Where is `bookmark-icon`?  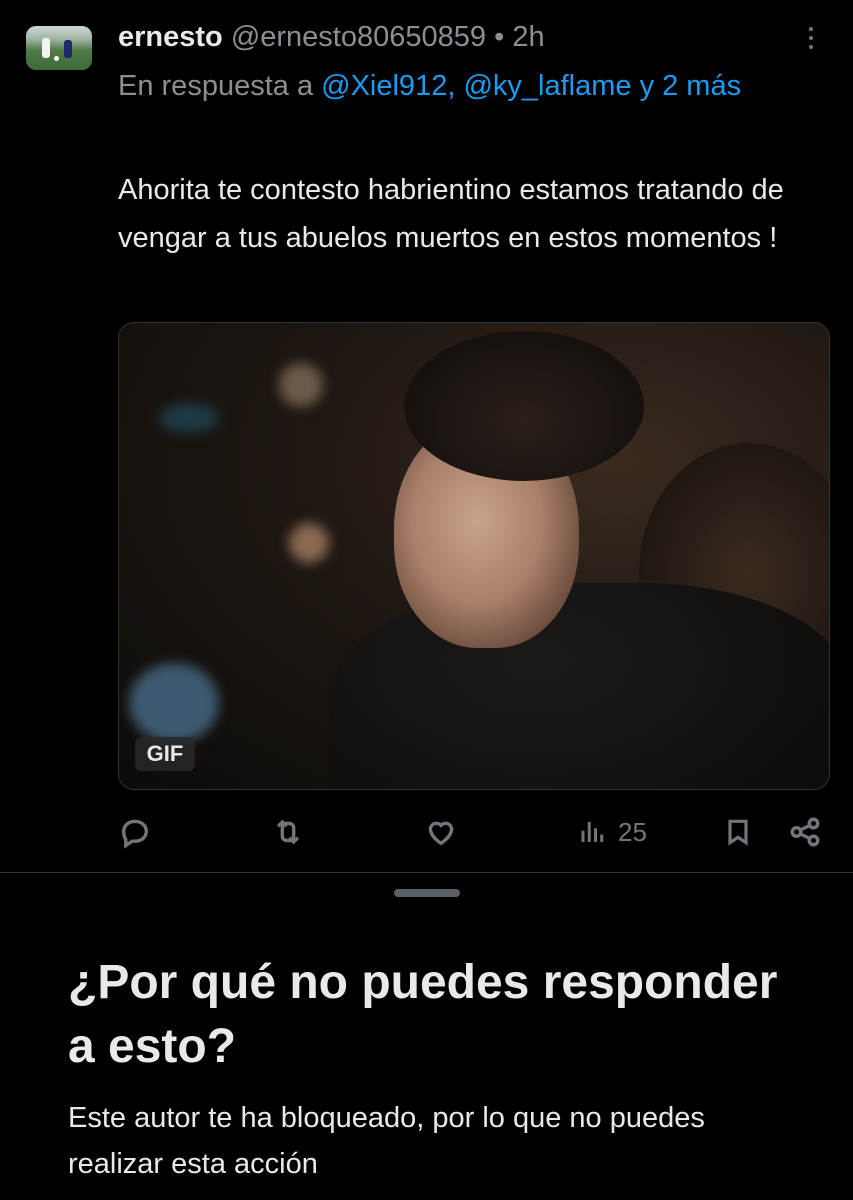 bookmark-icon is located at coordinates (738, 832).